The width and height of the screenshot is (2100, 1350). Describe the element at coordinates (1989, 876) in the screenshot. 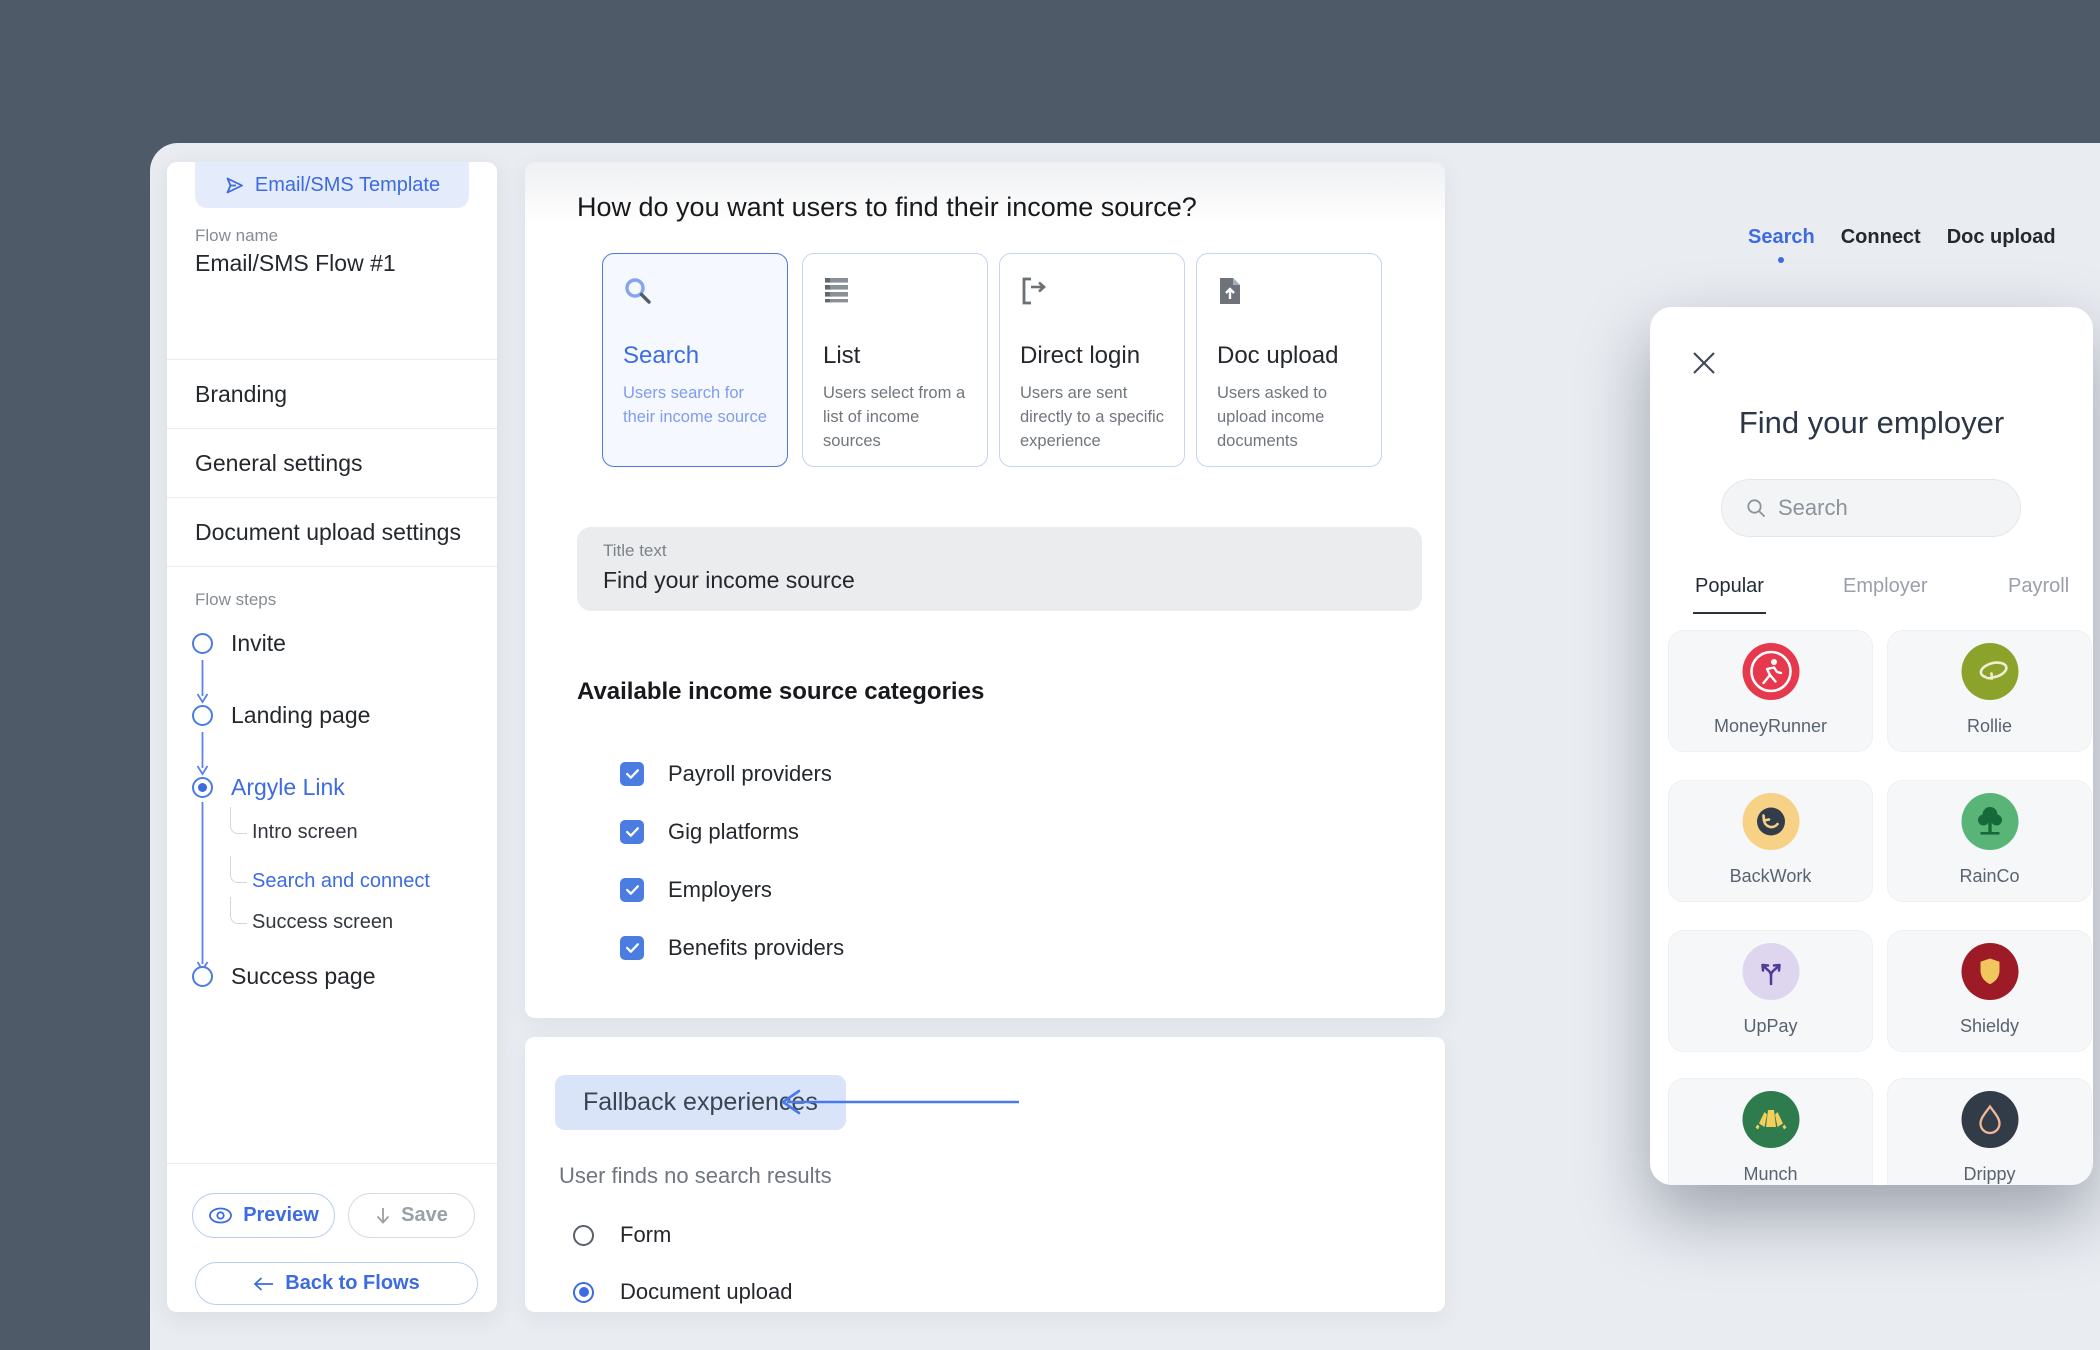

I see `employer-name: RainCo` at that location.